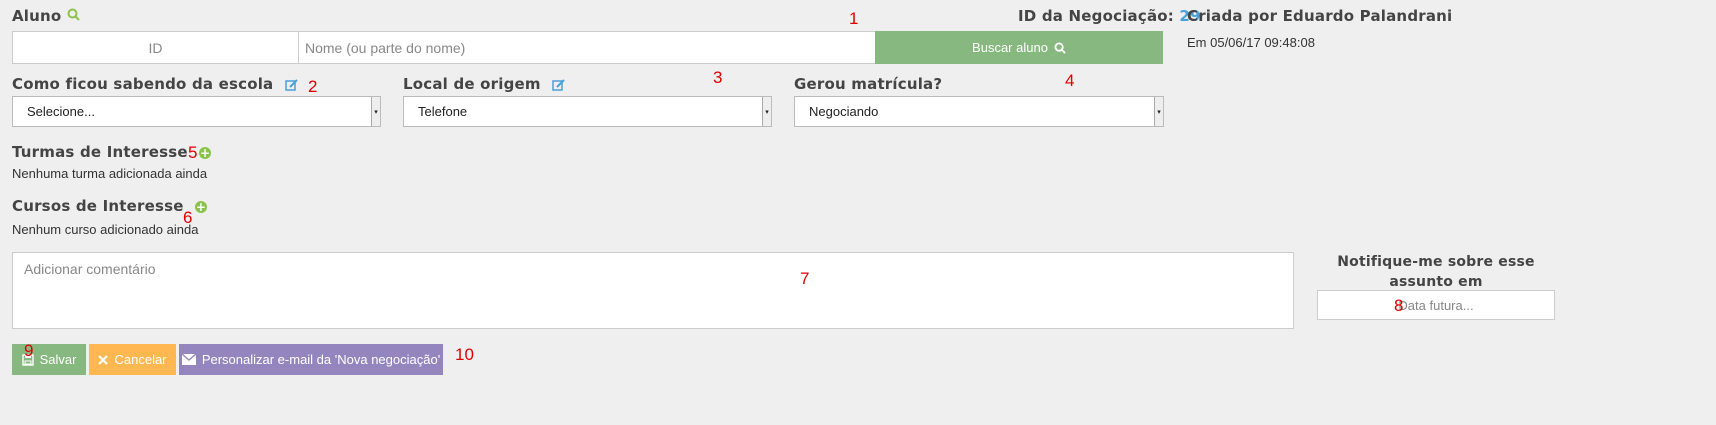  I want to click on como-ficou-label: Como ficou sabendo da escola, so click(155, 84).